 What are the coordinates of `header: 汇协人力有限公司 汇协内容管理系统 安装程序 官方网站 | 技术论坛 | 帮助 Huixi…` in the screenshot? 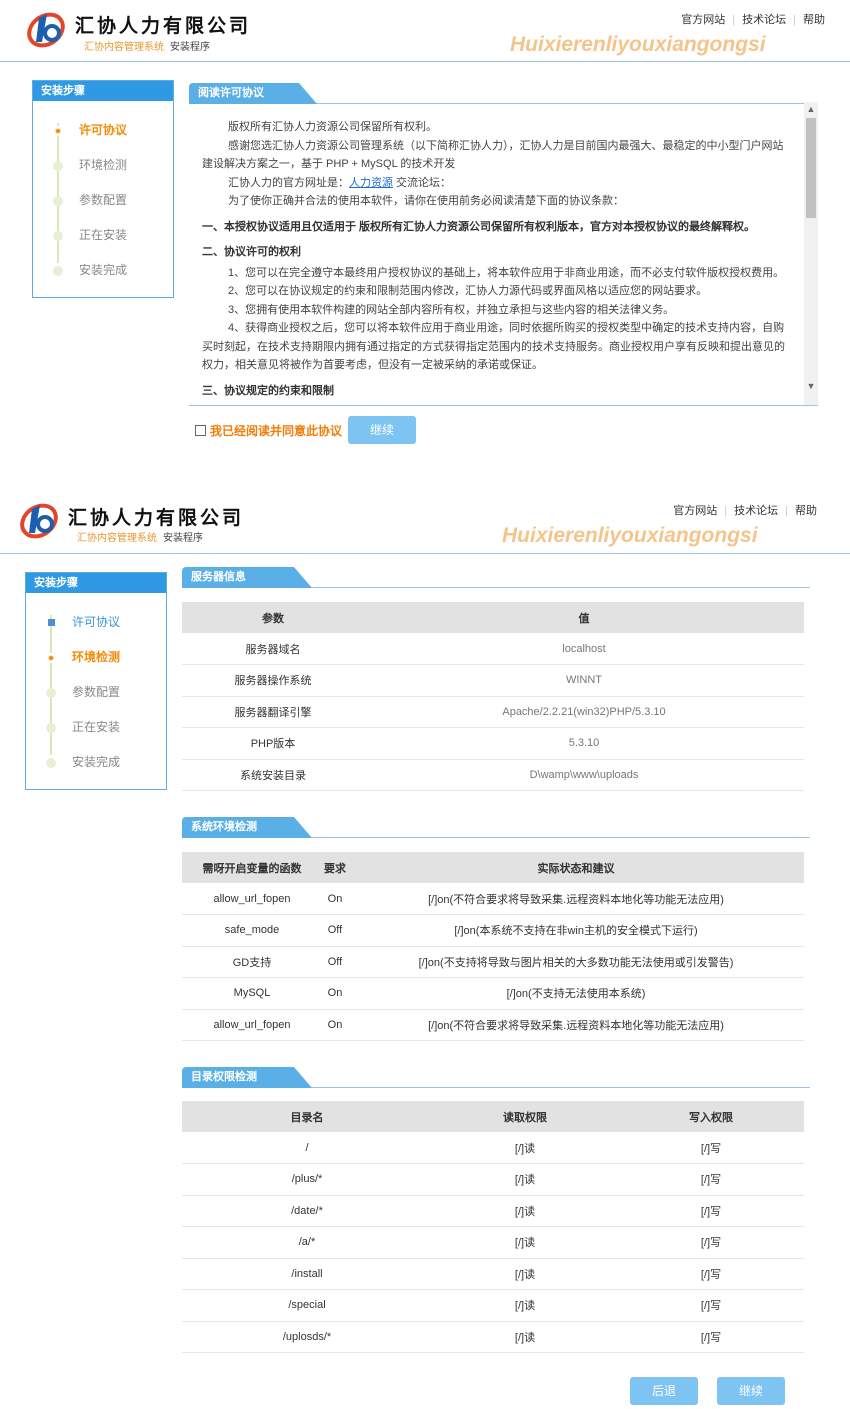 It's located at (425, 31).